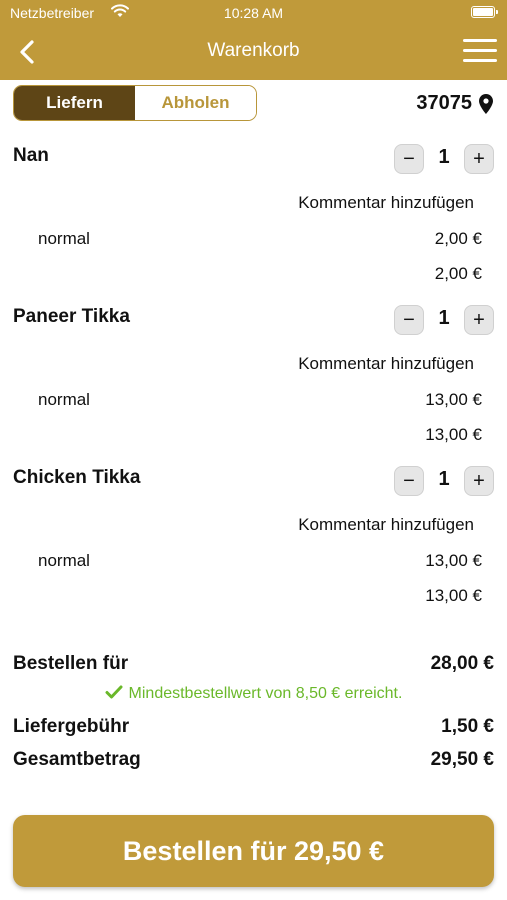  Describe the element at coordinates (31, 155) in the screenshot. I see `cart-item-name: Nan` at that location.